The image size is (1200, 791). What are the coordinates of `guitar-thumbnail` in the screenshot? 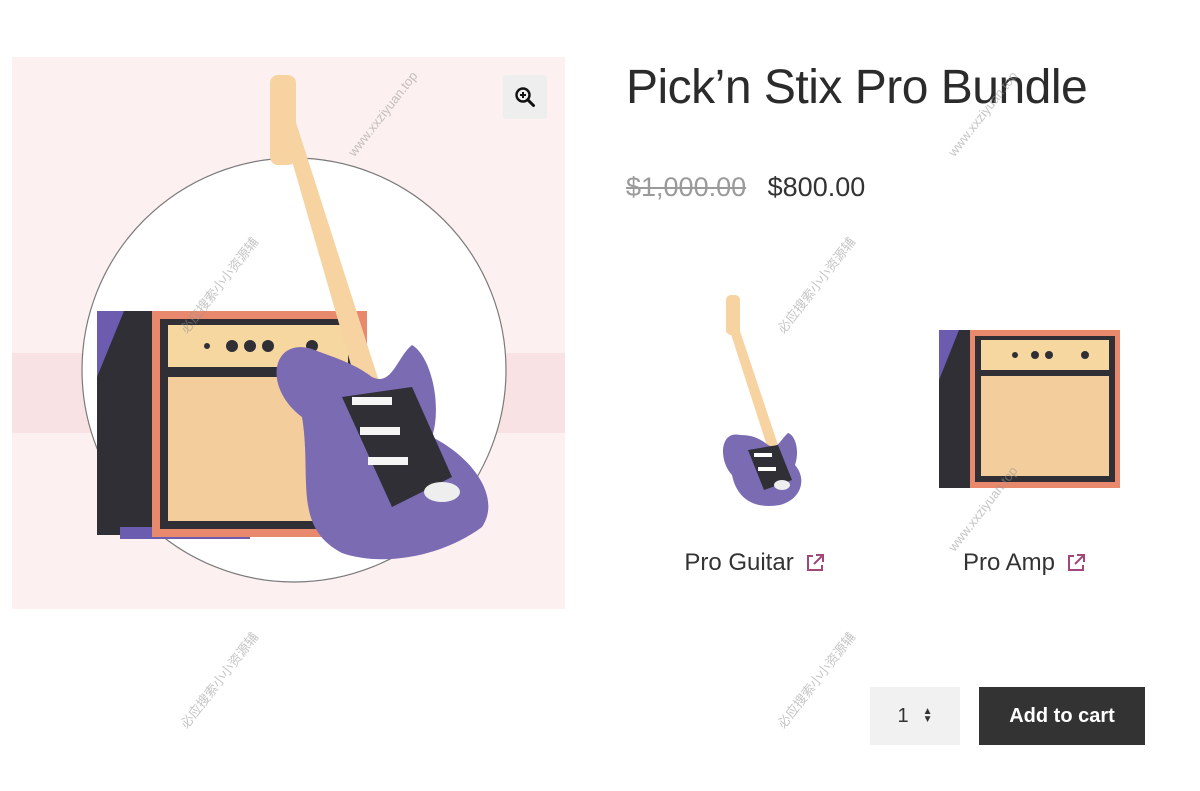 It's located at (755, 400).